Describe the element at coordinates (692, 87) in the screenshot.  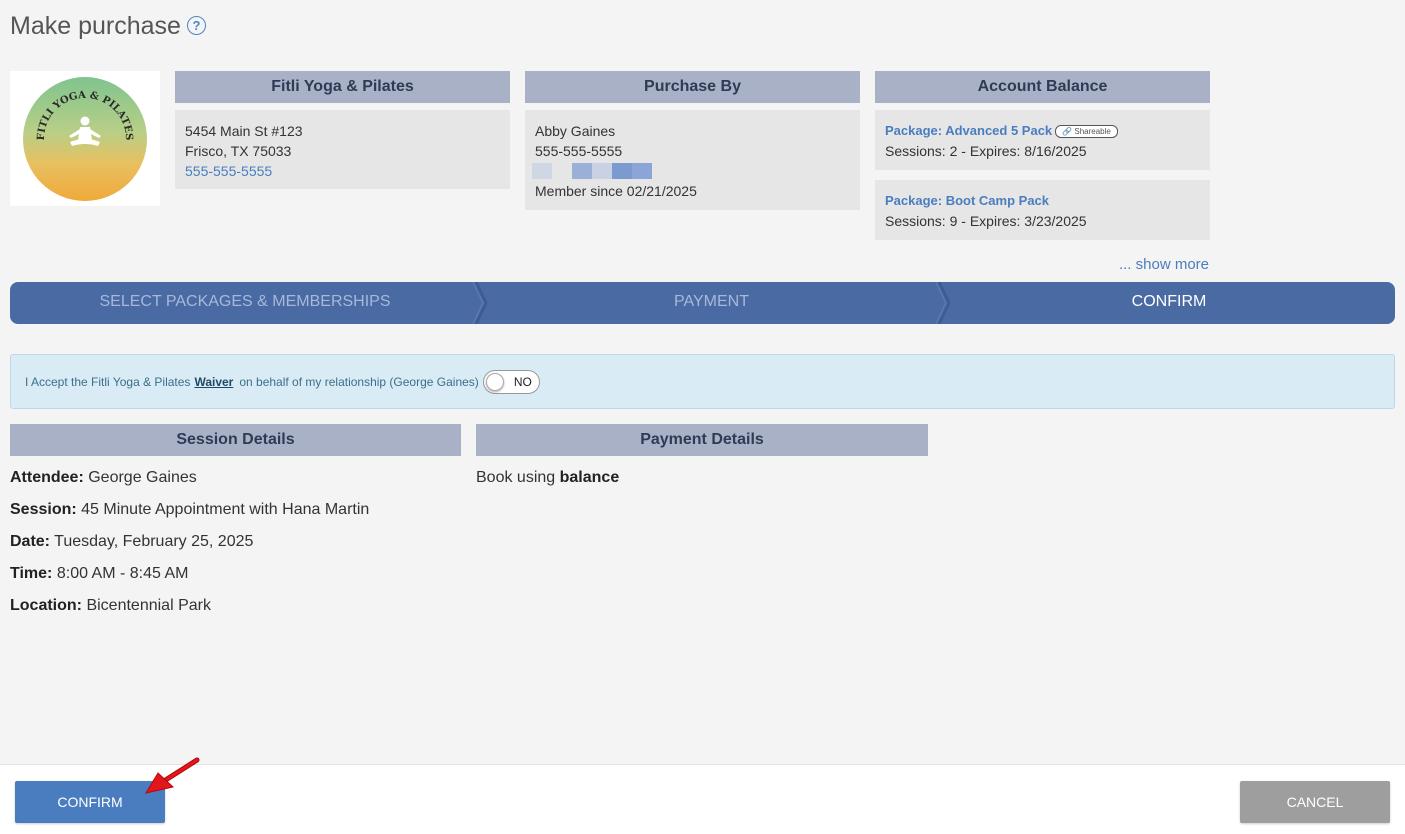
I see `purchaser-header: Purchase By` at that location.